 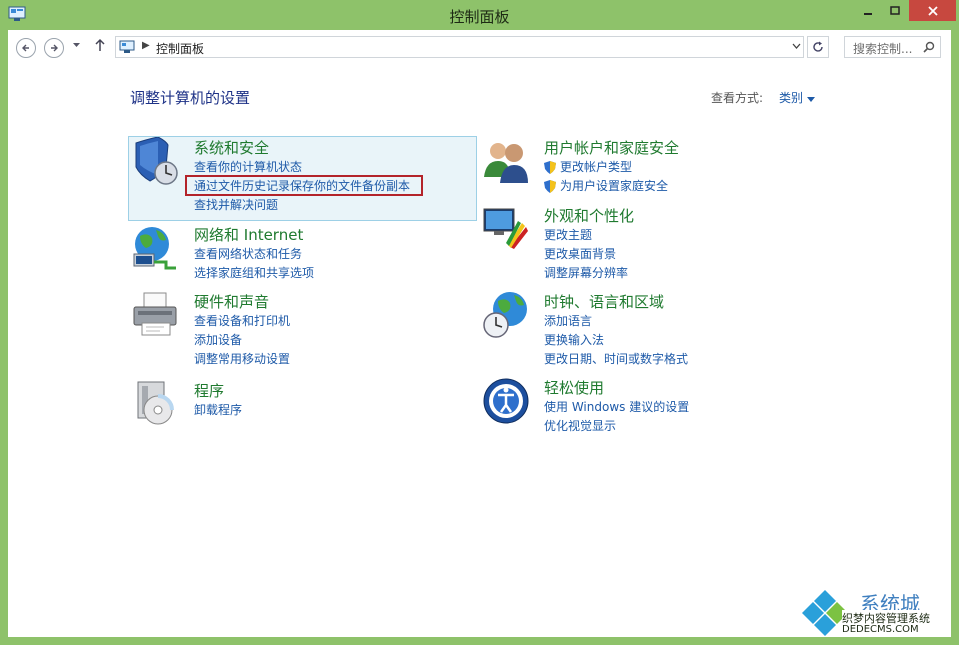 What do you see at coordinates (248, 234) in the screenshot?
I see `category-title: 网络和 Internet` at bounding box center [248, 234].